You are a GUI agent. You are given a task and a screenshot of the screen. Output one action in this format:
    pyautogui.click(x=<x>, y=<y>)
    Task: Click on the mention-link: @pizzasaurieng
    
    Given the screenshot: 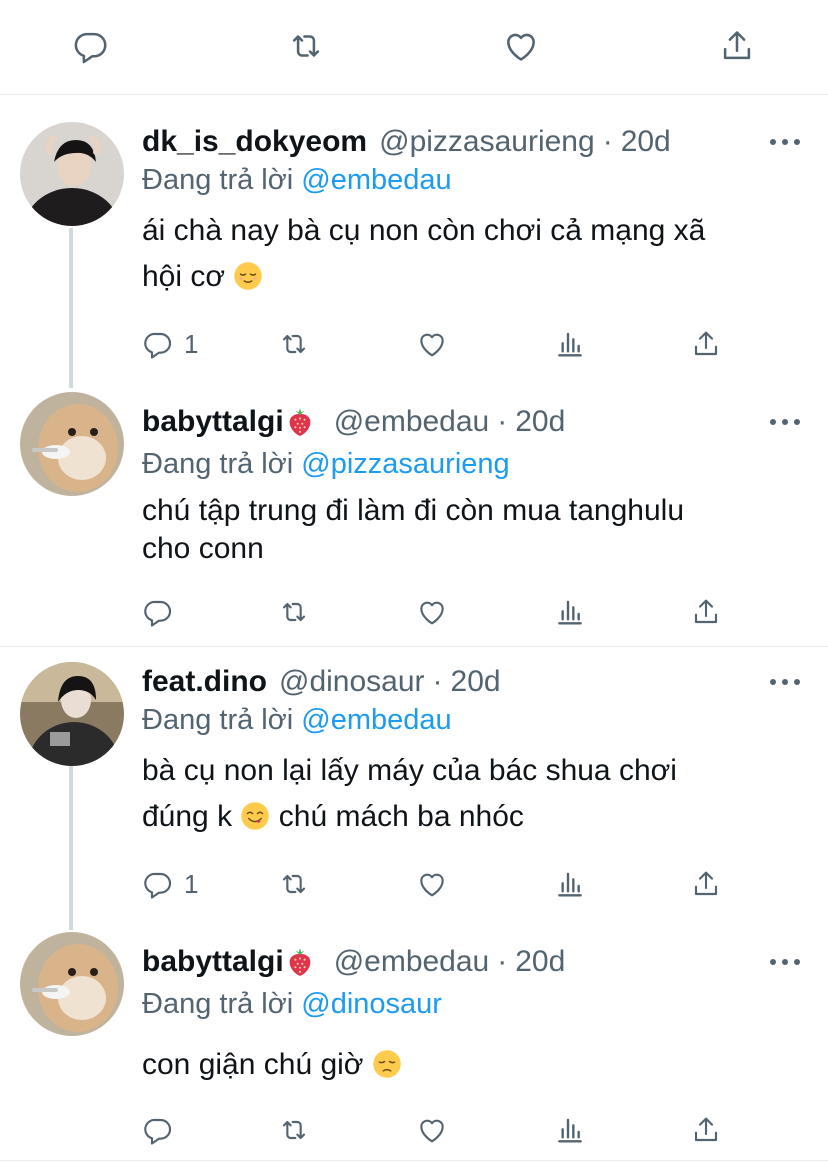 What is the action you would take?
    pyautogui.click(x=405, y=464)
    